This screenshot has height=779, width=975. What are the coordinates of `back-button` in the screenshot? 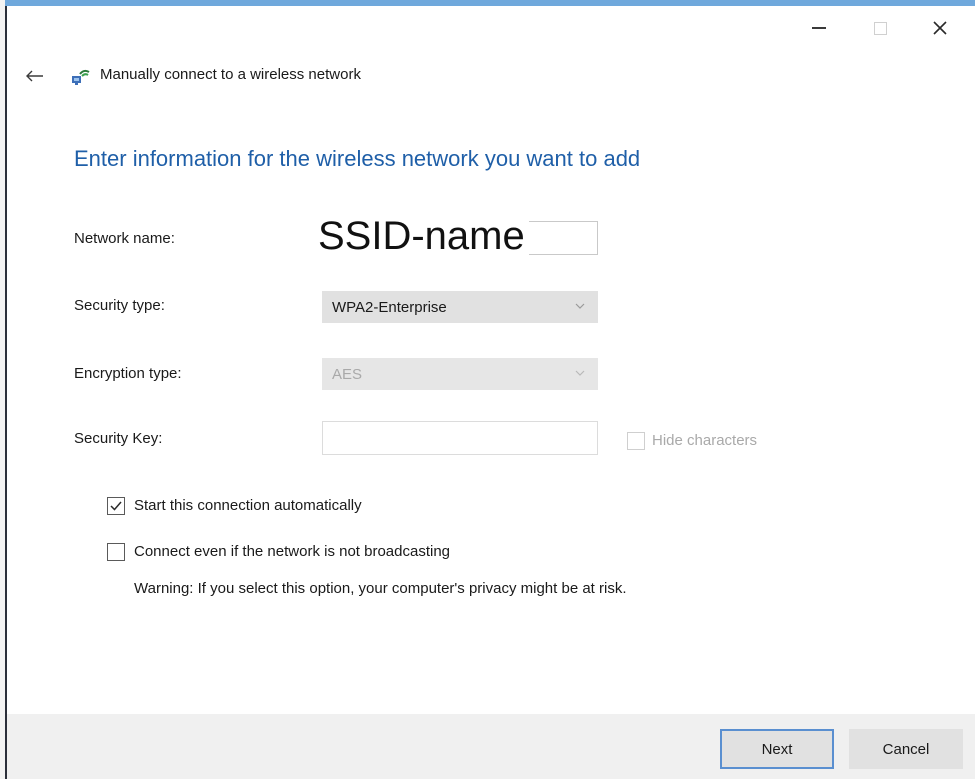 It's located at (35, 76).